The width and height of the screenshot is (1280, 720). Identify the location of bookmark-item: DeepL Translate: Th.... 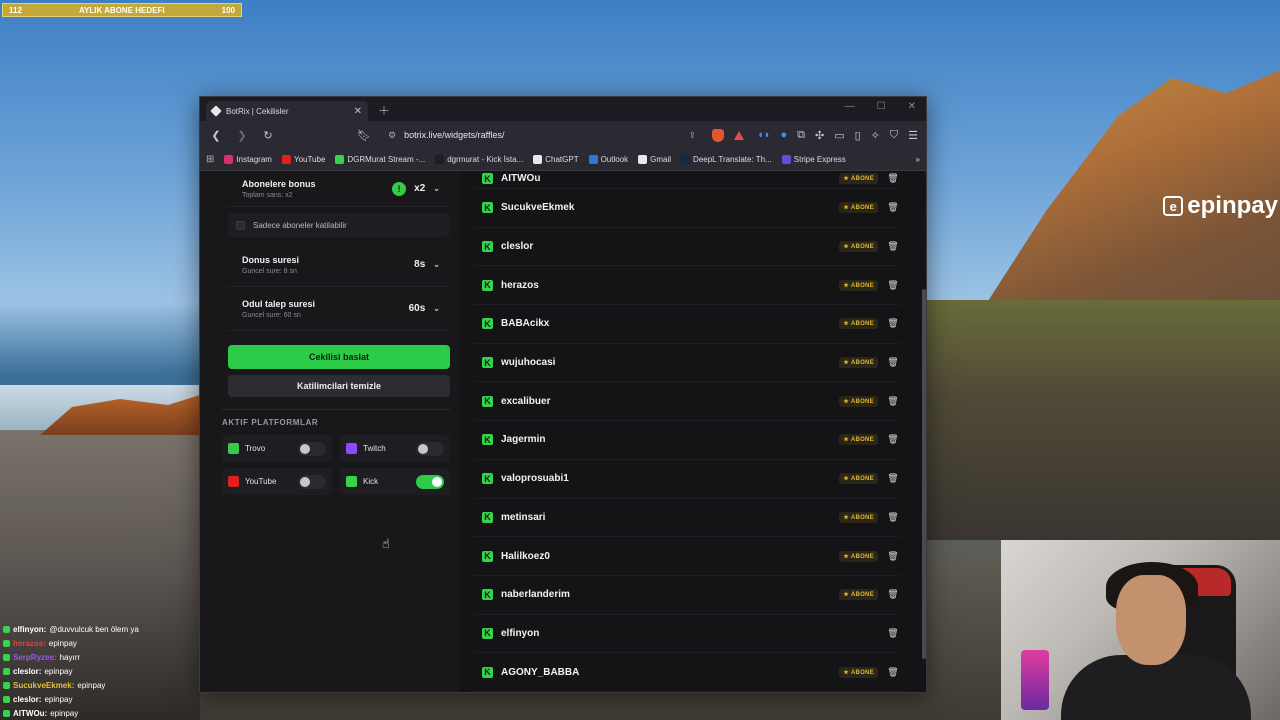
(726, 159).